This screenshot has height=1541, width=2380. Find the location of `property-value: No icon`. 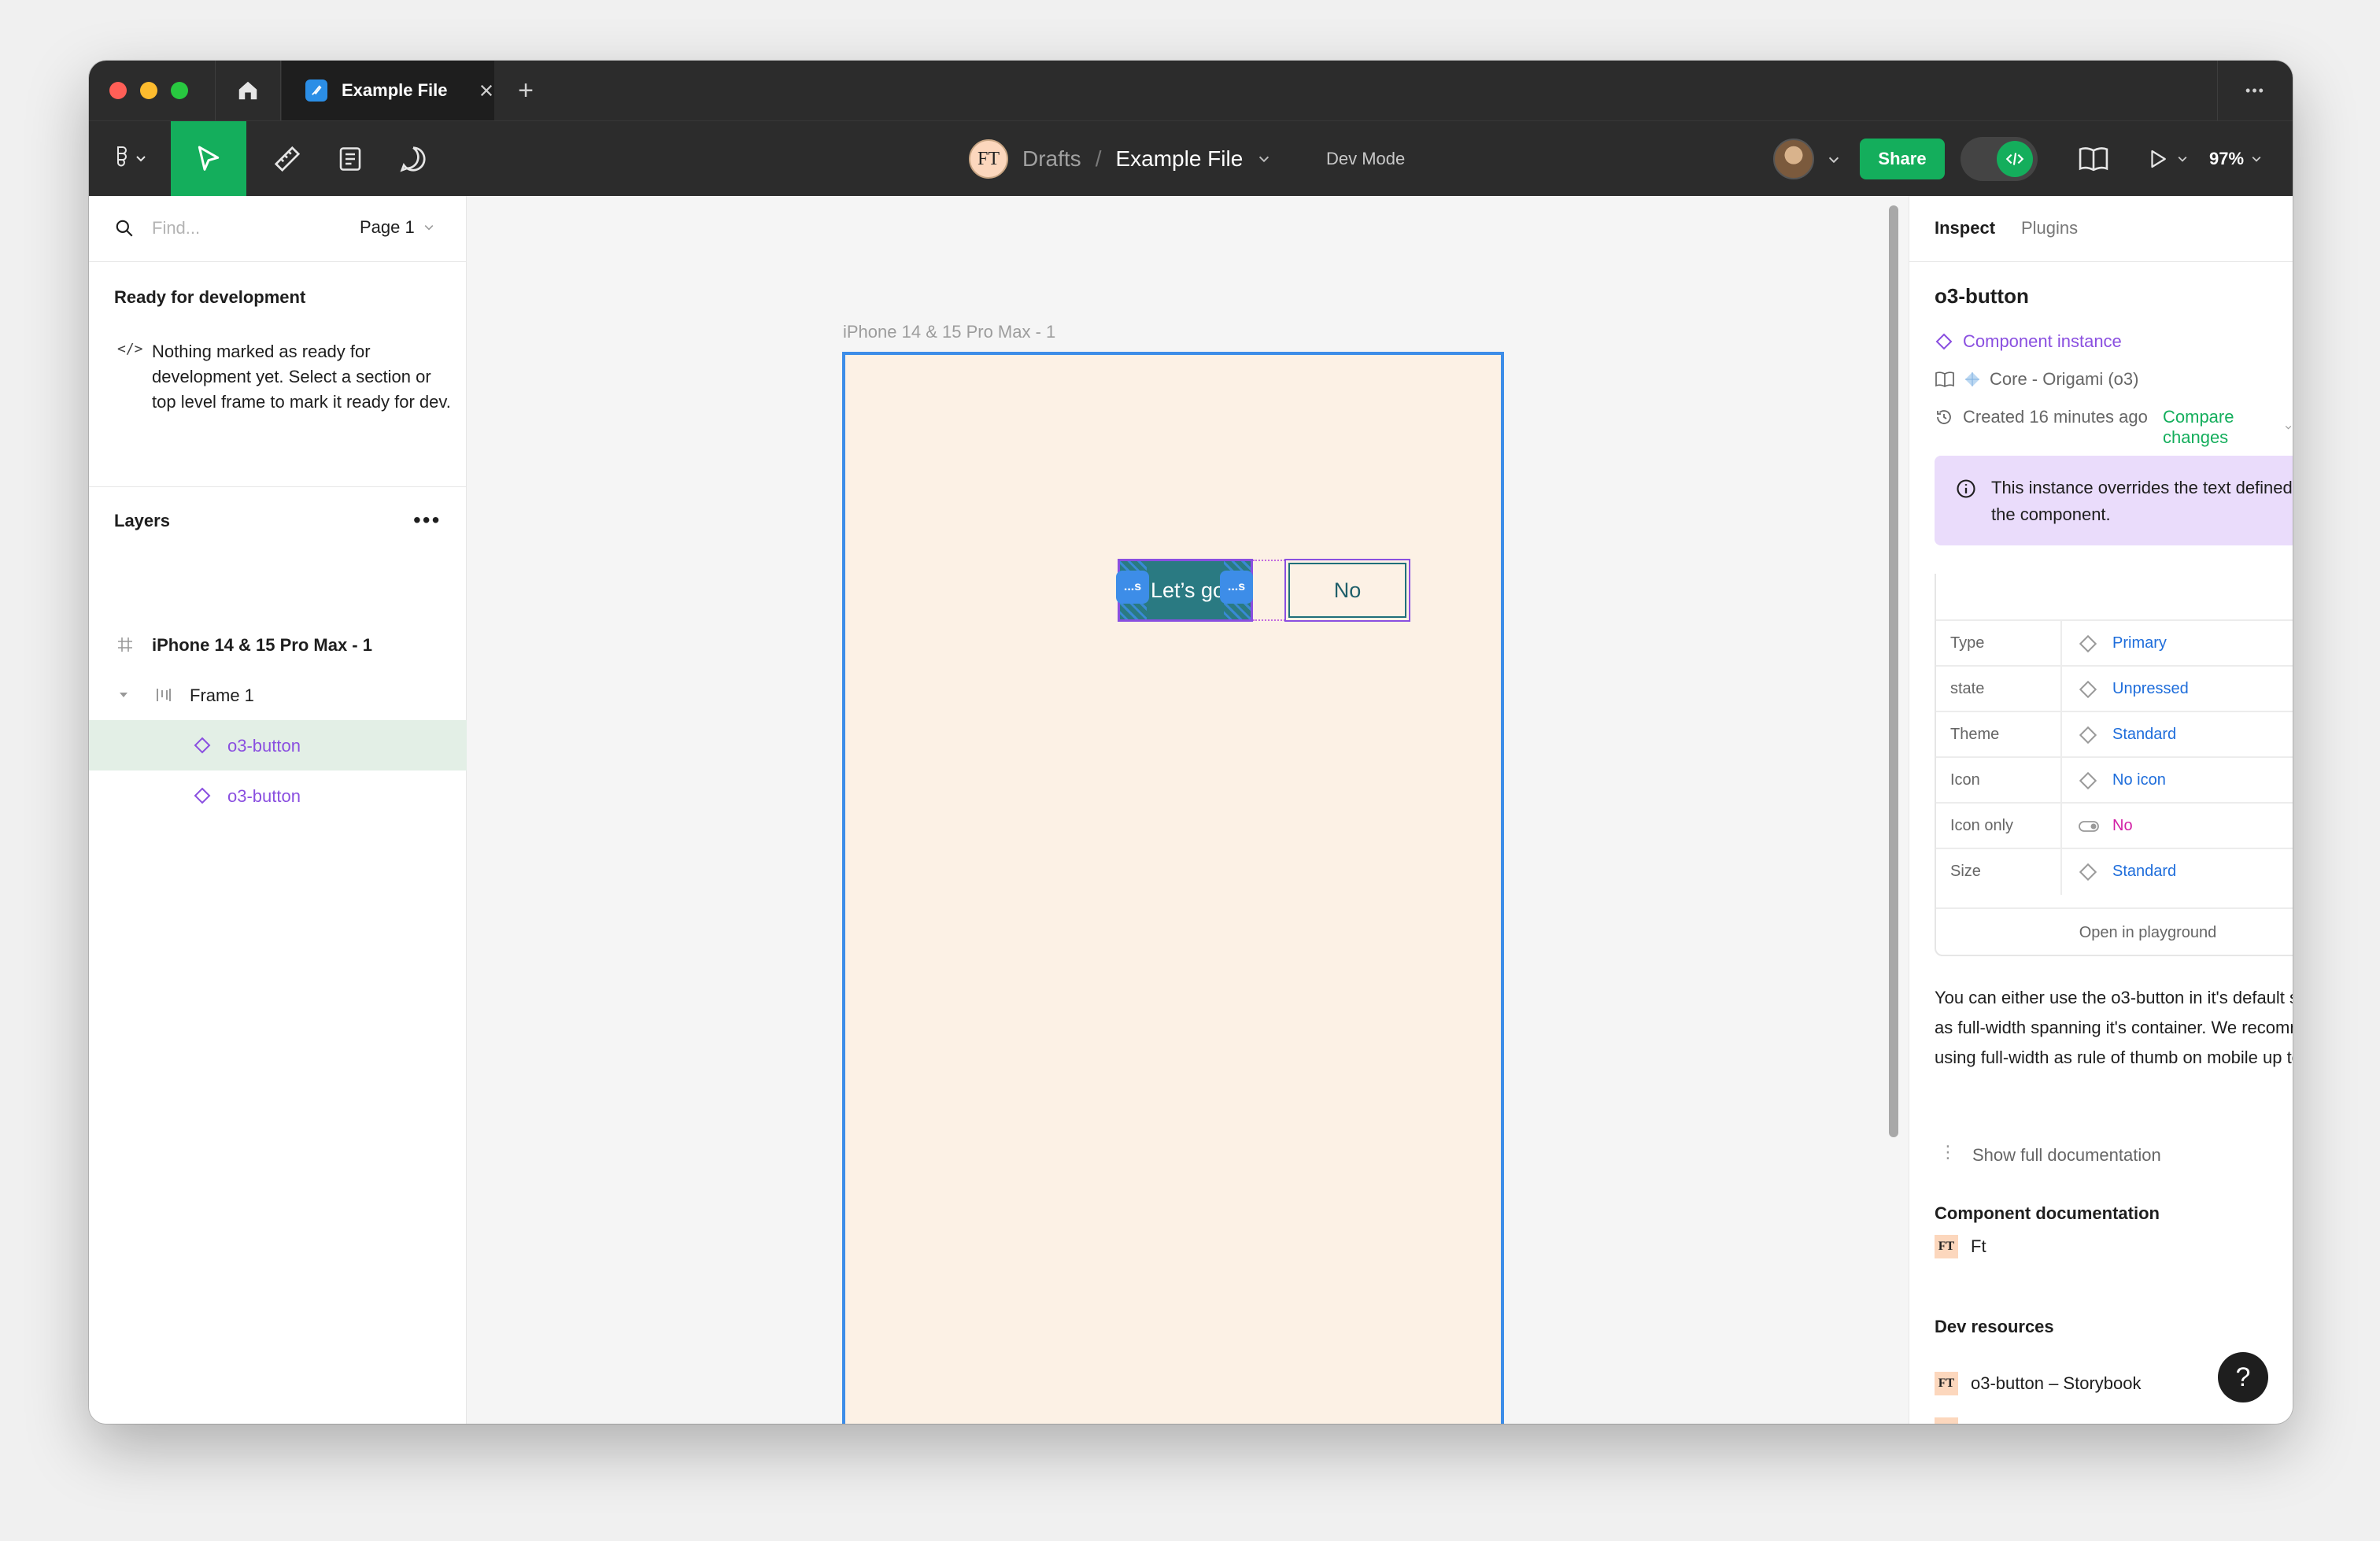

property-value: No icon is located at coordinates (2139, 780).